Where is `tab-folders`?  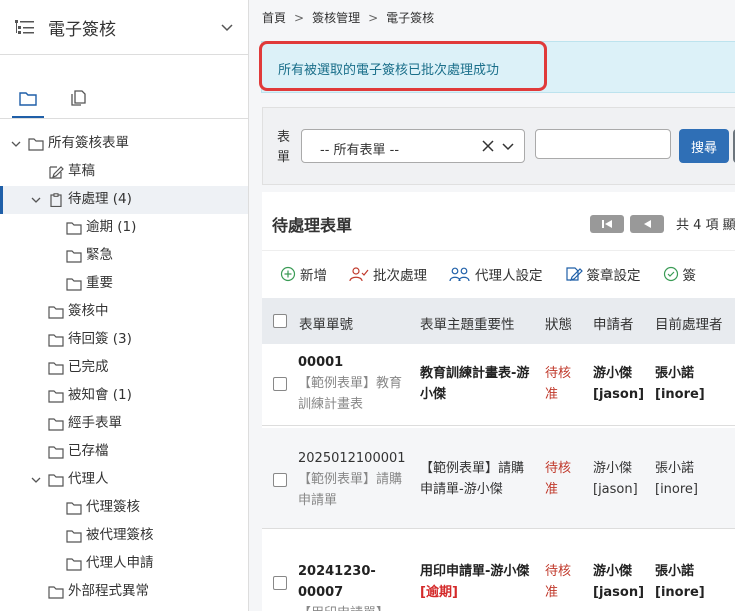 tab-folders is located at coordinates (28, 98).